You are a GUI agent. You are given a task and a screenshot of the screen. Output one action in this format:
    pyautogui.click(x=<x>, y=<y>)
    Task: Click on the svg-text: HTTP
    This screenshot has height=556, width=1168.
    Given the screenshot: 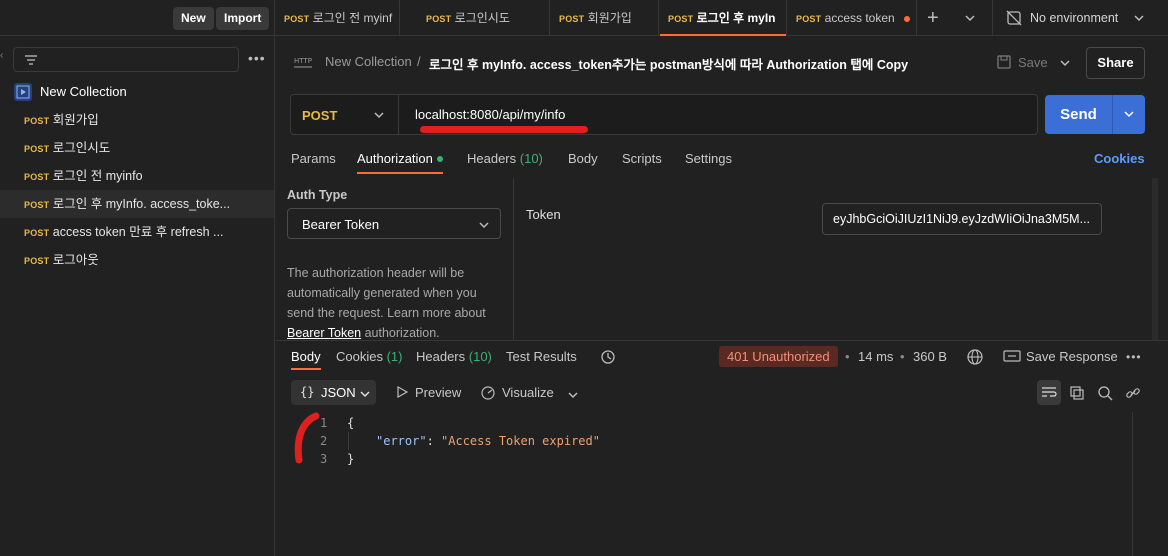 What is the action you would take?
    pyautogui.click(x=303, y=61)
    